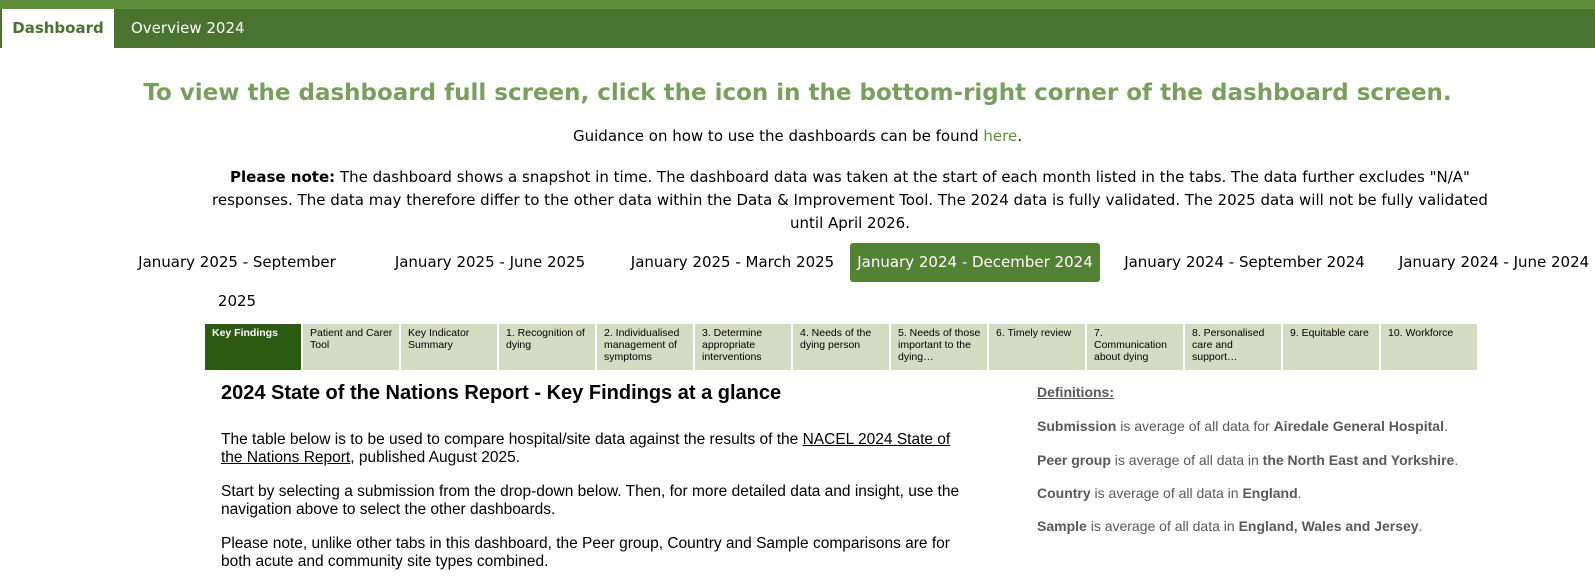 This screenshot has width=1595, height=579. What do you see at coordinates (1019, 136) in the screenshot?
I see `guidance-suffix: .` at bounding box center [1019, 136].